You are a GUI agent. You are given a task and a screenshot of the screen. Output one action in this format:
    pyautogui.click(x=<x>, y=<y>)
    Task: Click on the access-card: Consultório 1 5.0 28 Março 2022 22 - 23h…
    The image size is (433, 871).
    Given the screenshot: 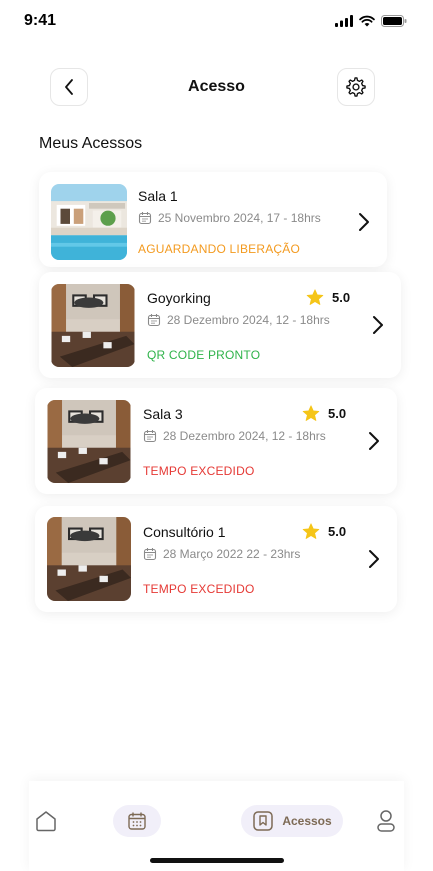 What is the action you would take?
    pyautogui.click(x=216, y=559)
    